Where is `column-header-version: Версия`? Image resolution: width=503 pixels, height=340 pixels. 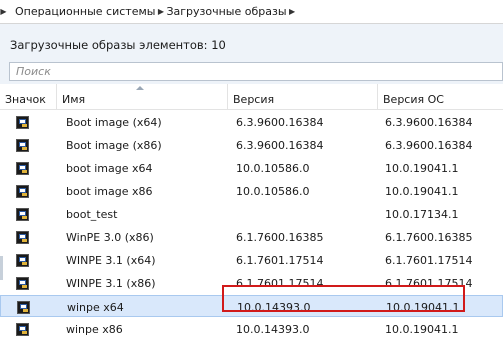
column-header-version: Версия is located at coordinates (303, 97).